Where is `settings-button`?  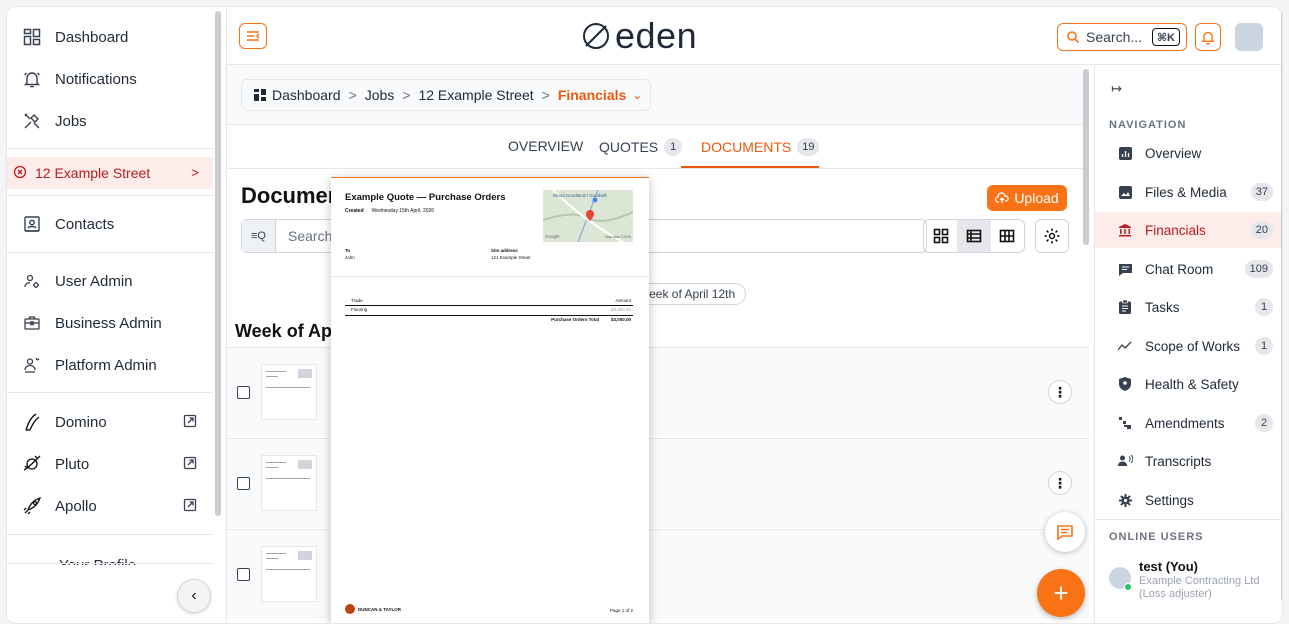 settings-button is located at coordinates (1052, 236).